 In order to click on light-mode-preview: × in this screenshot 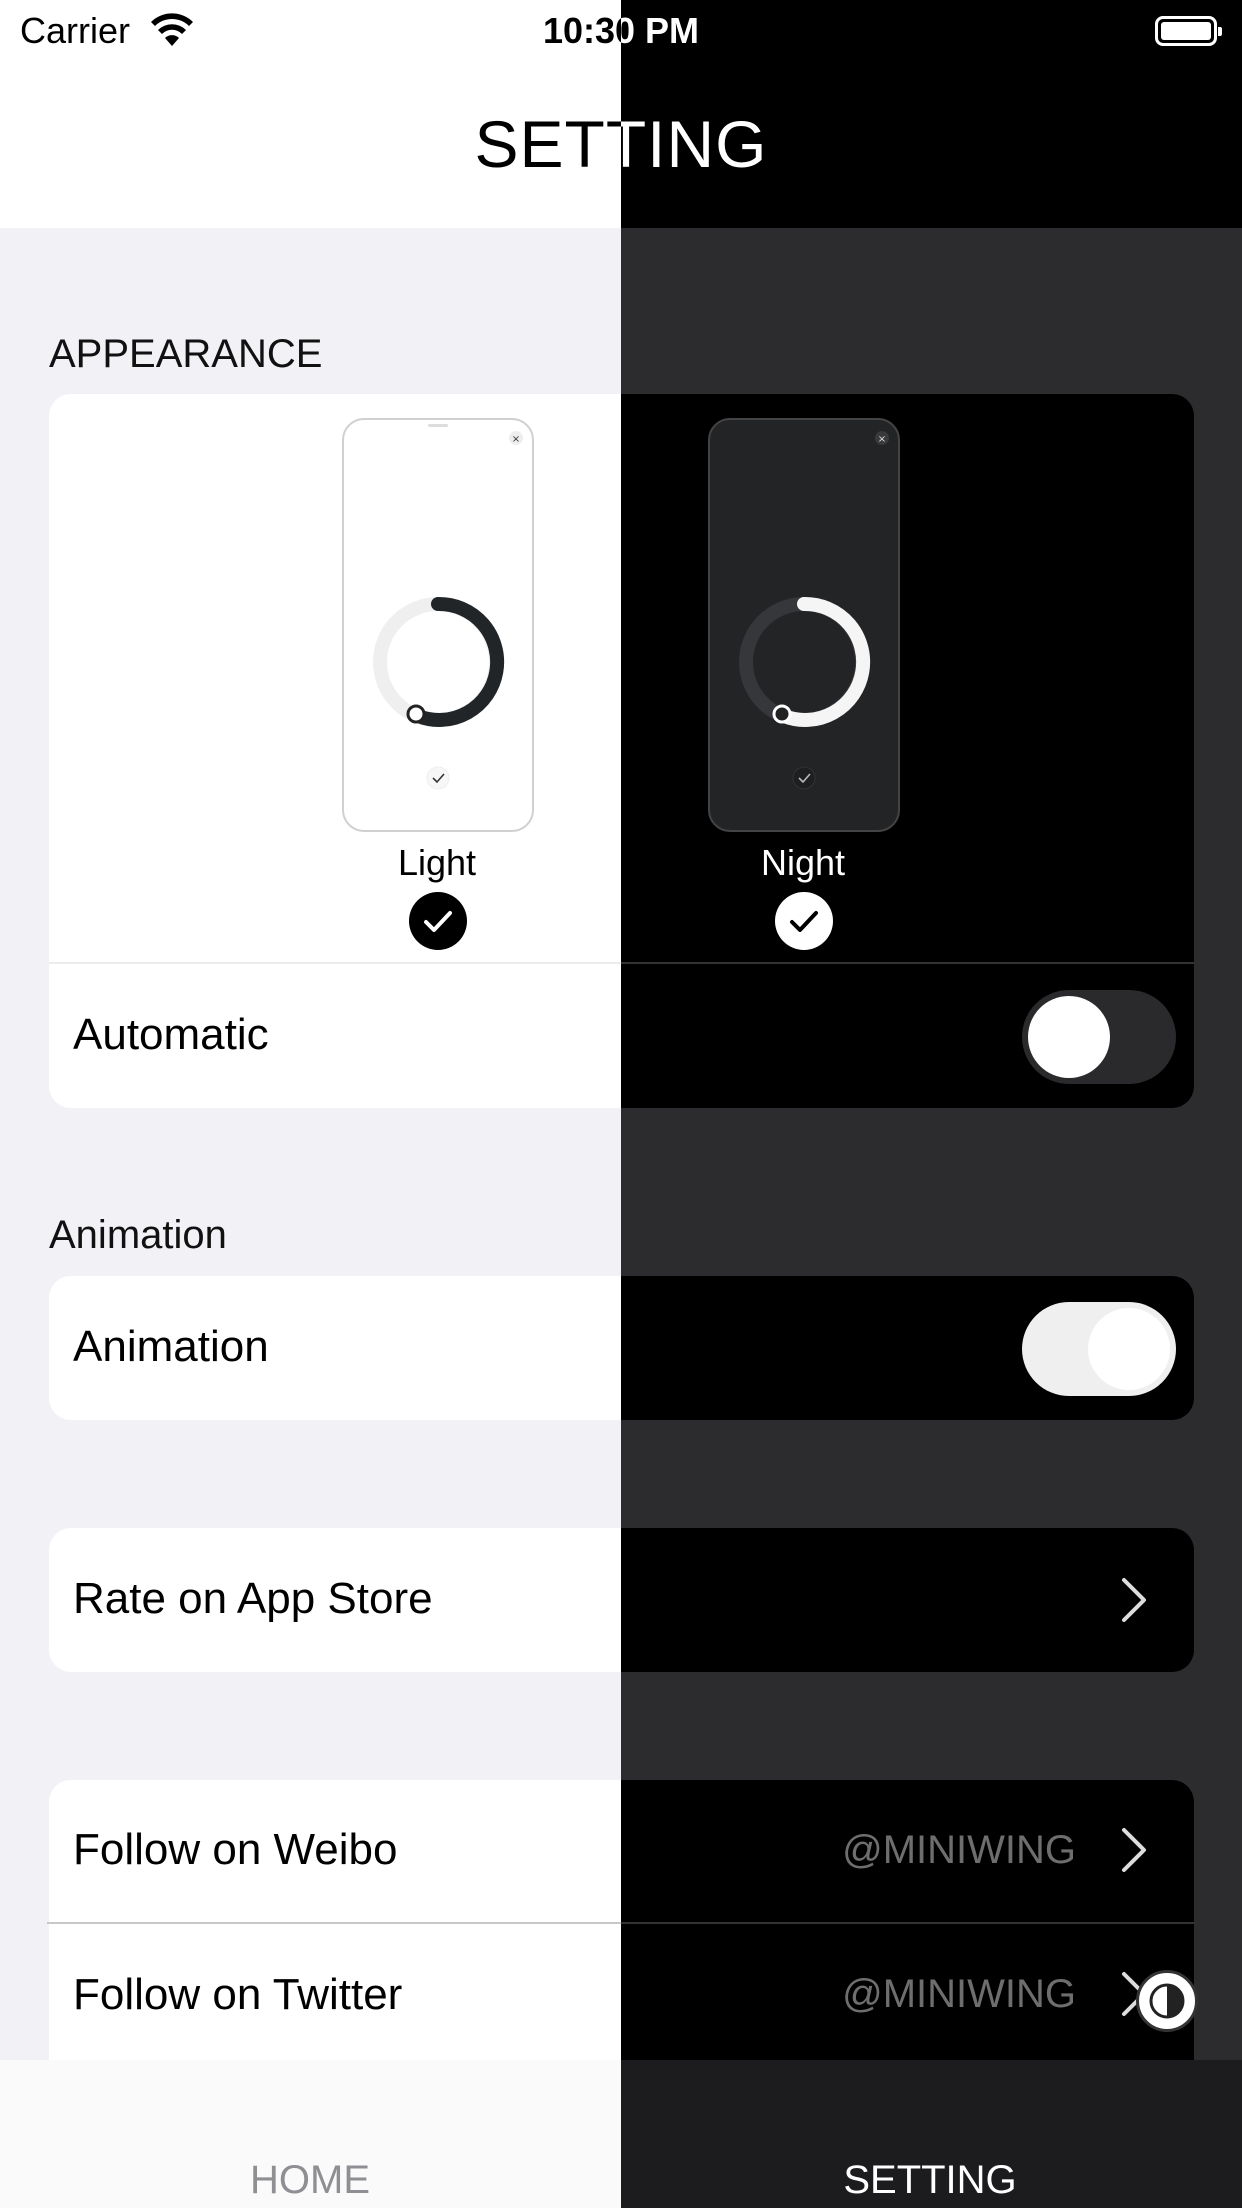, I will do `click(438, 625)`.